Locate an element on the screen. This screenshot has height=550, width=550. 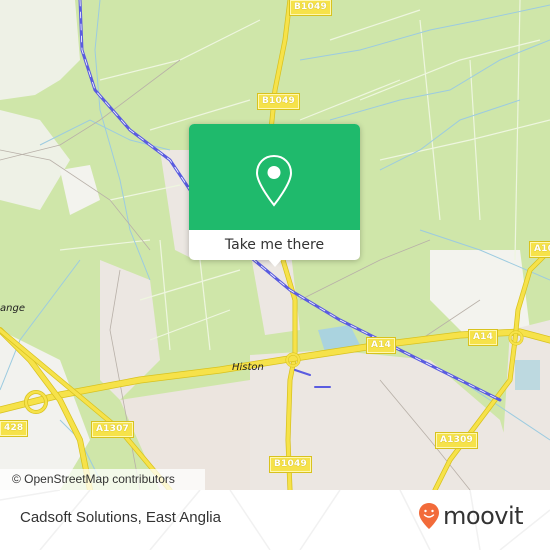
map-attribution: © OpenStreetMap contributors is located at coordinates (102, 479).